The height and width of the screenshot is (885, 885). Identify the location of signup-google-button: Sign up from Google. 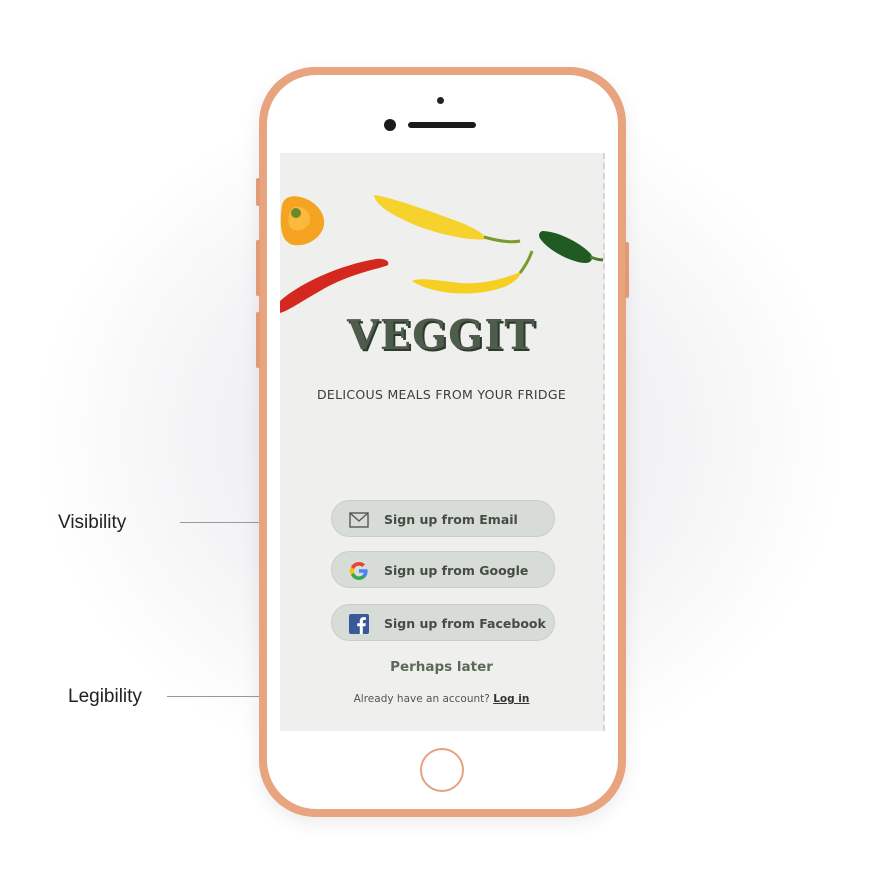
(443, 569).